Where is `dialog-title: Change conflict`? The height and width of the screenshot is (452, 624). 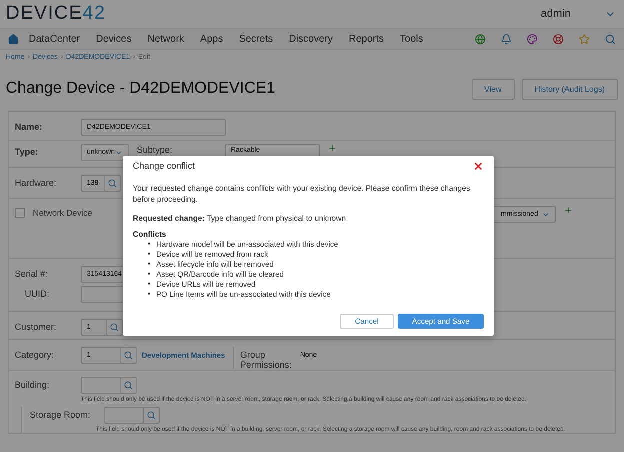 dialog-title: Change conflict is located at coordinates (164, 166).